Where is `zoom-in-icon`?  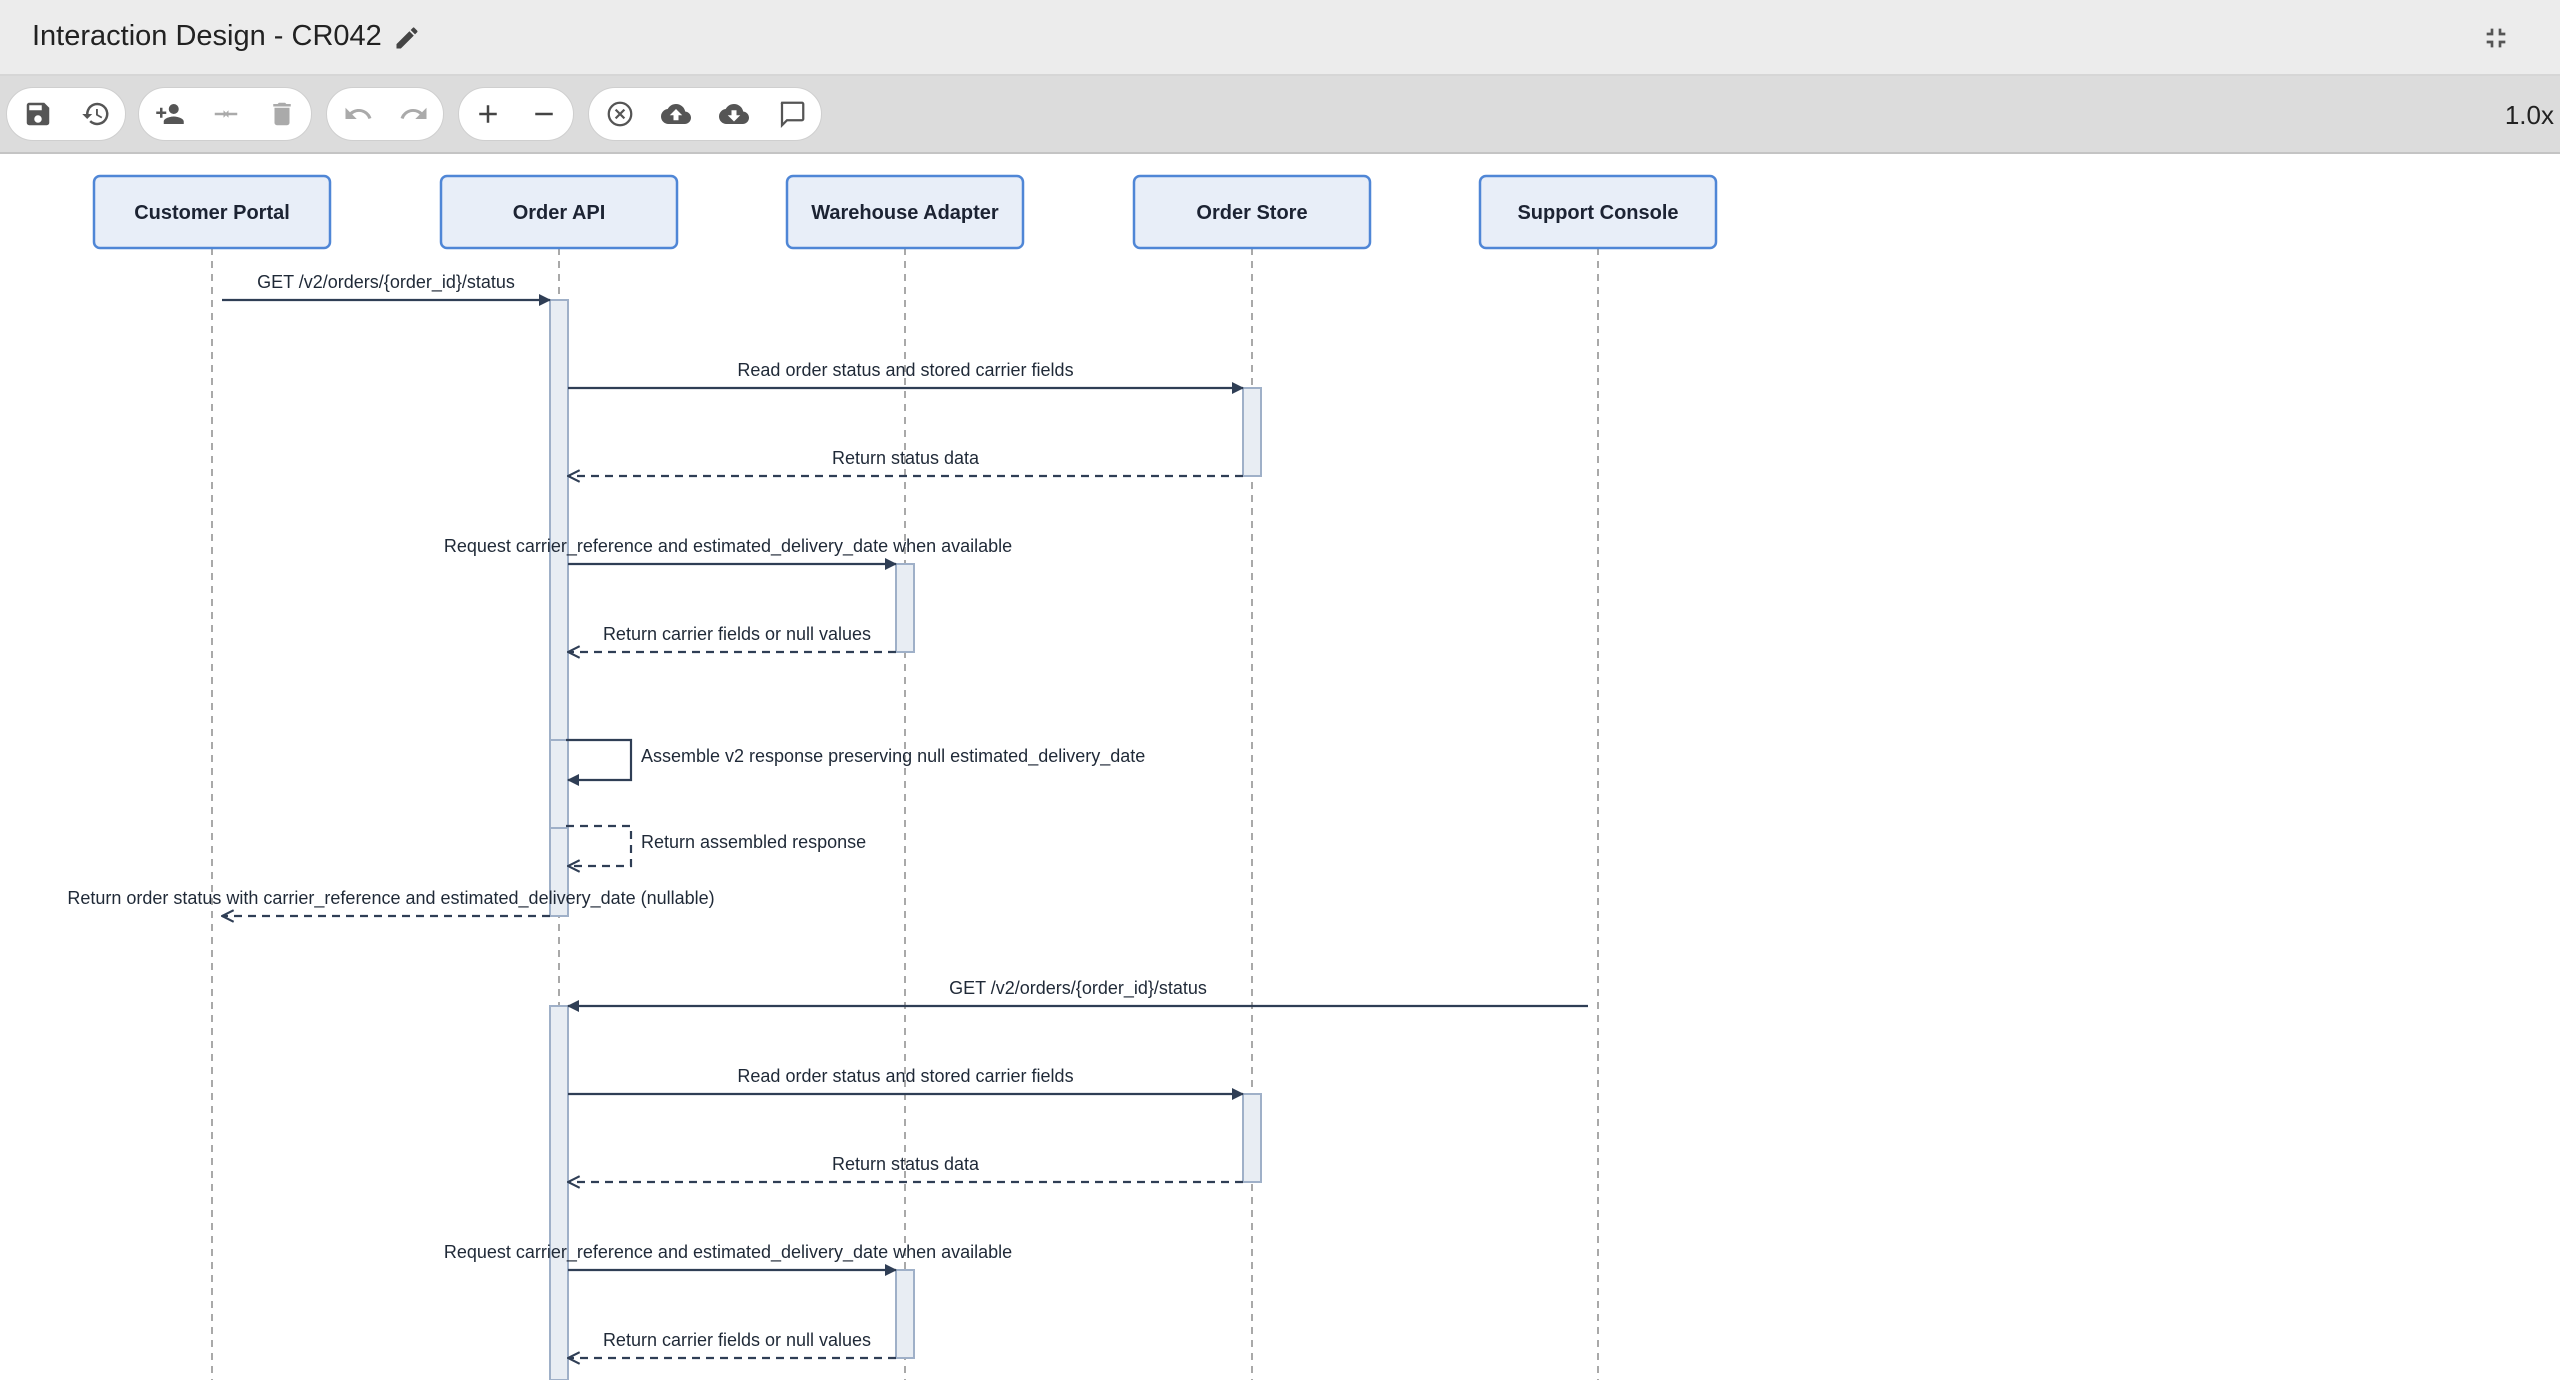
zoom-in-icon is located at coordinates (488, 114).